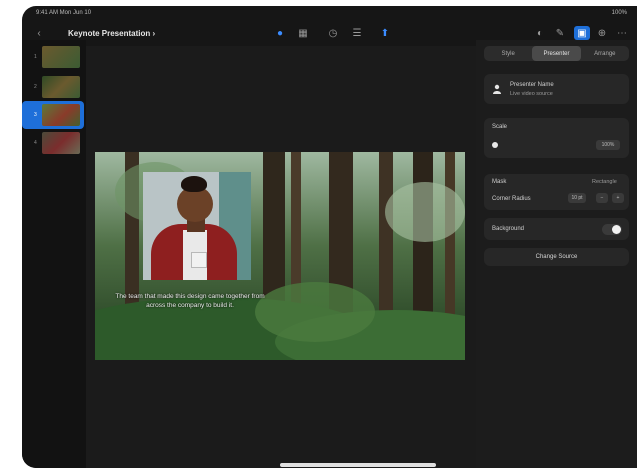 This screenshot has width=637, height=468. What do you see at coordinates (619, 13) in the screenshot?
I see `battery-indicator: 100%` at bounding box center [619, 13].